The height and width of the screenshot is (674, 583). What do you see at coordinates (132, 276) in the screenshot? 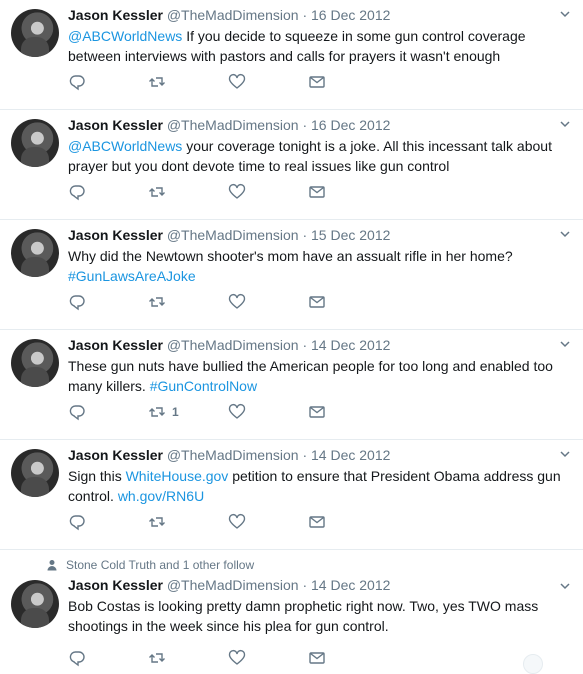
I see `hashtag-link: #GunLawsAreAJoke` at bounding box center [132, 276].